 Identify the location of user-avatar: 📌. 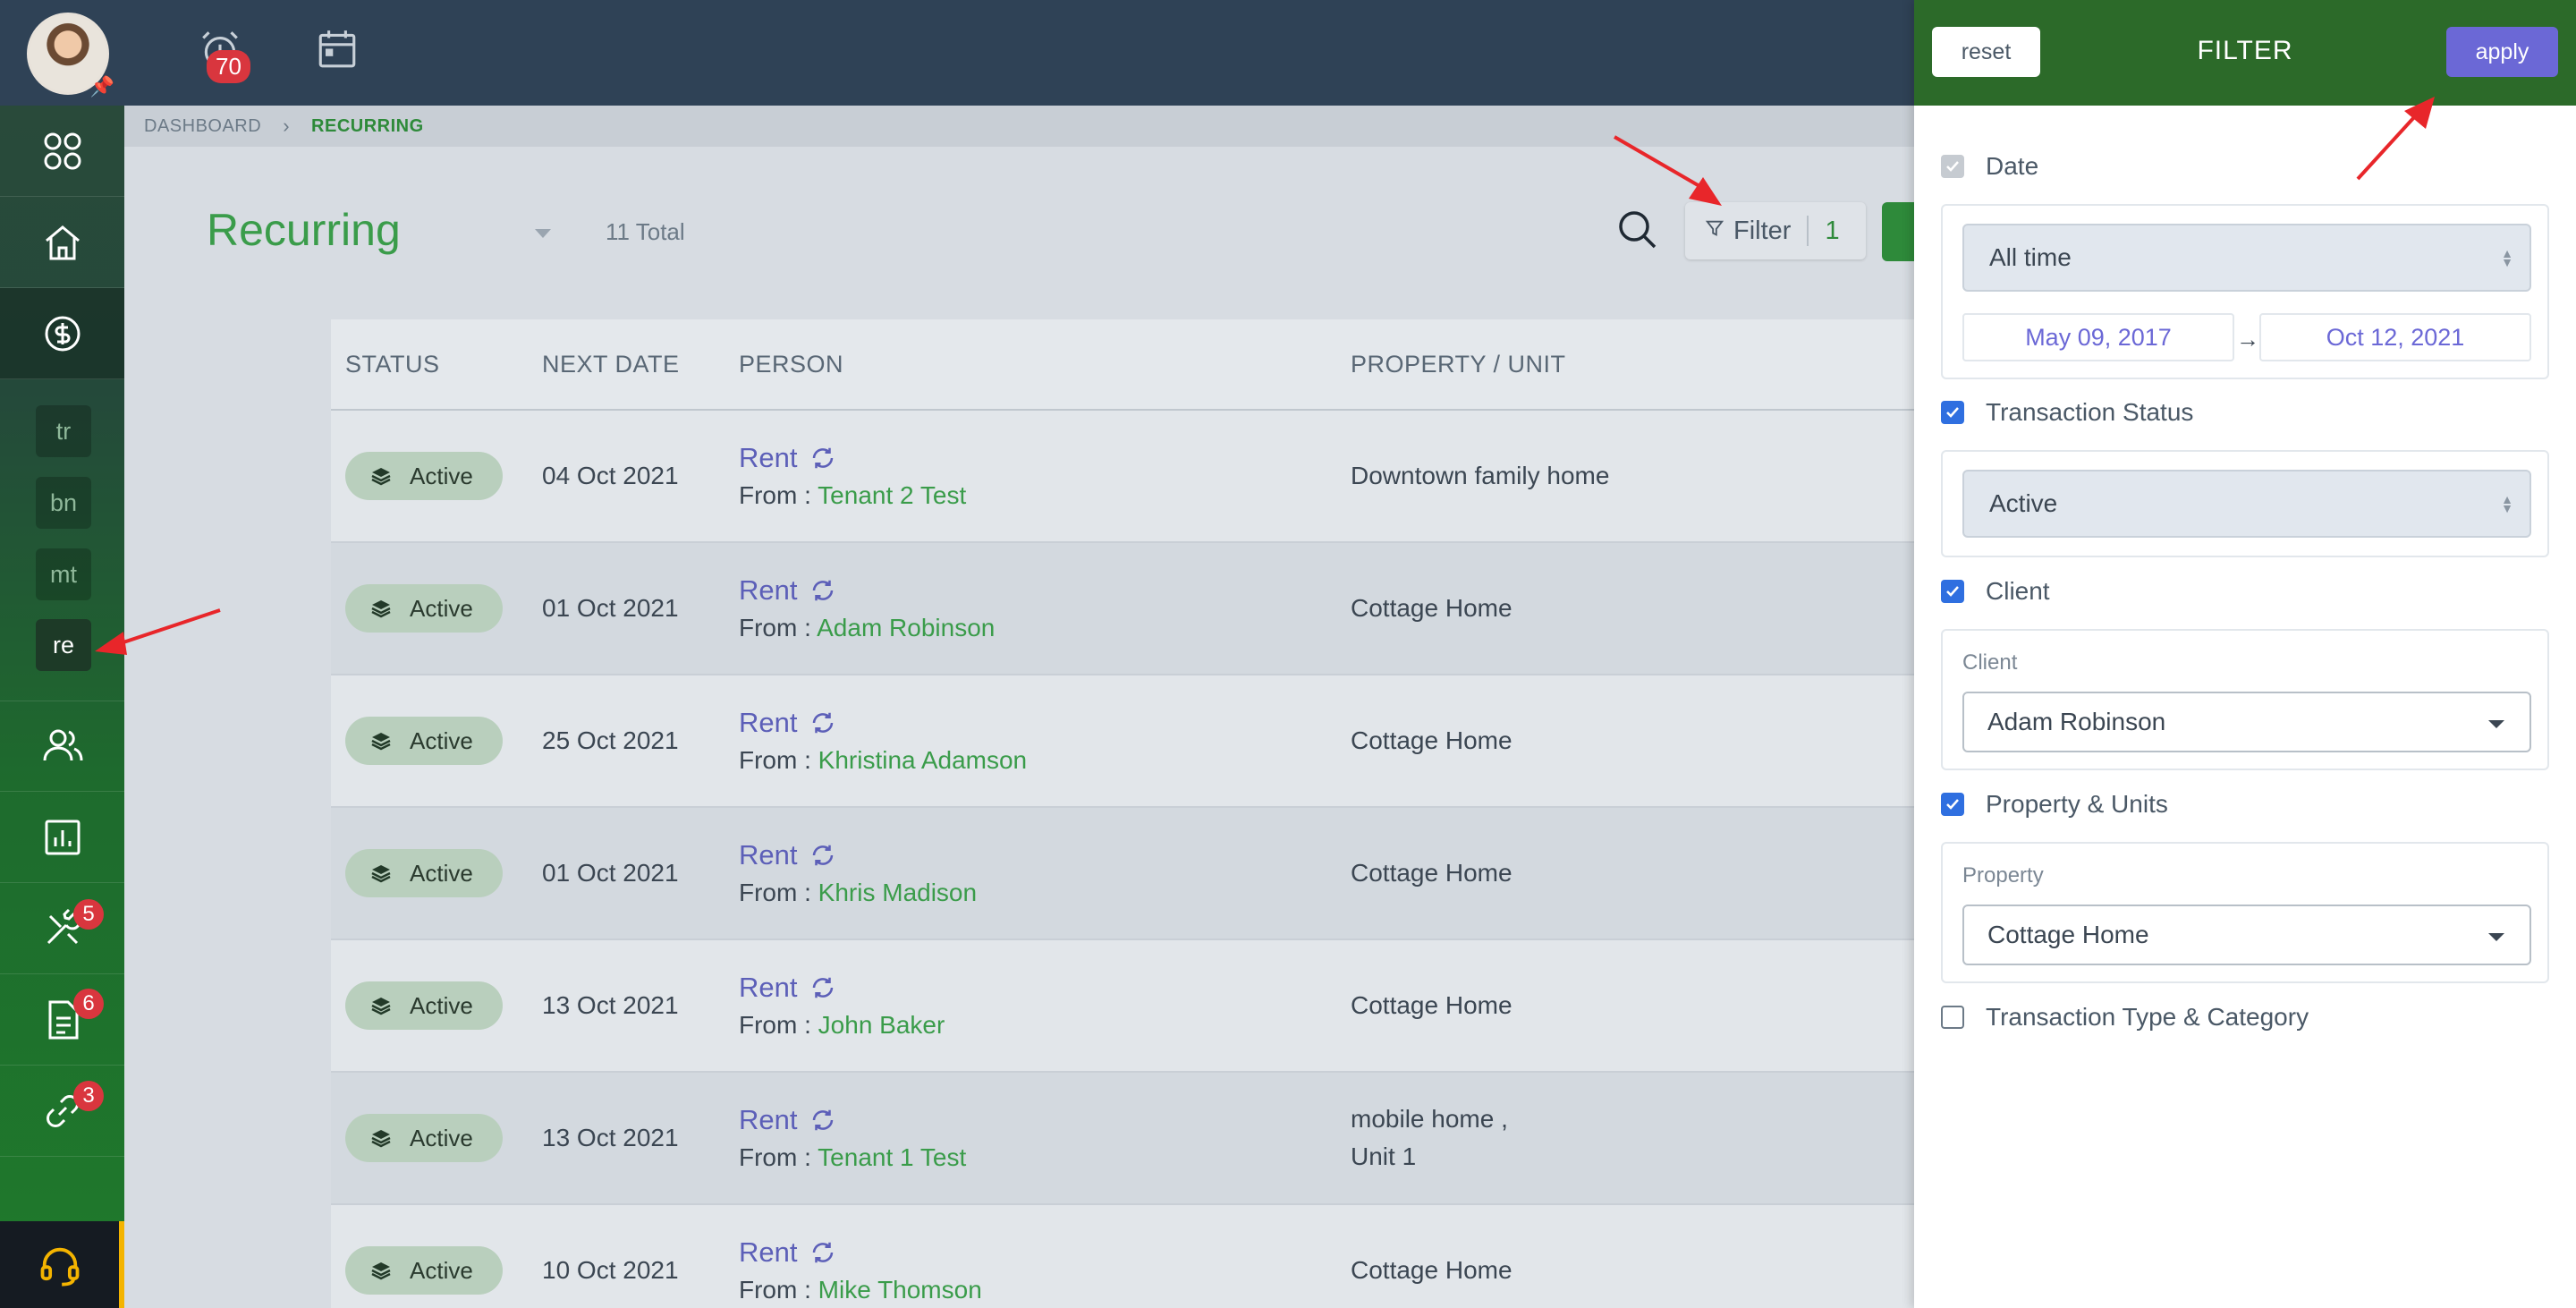
(70, 55).